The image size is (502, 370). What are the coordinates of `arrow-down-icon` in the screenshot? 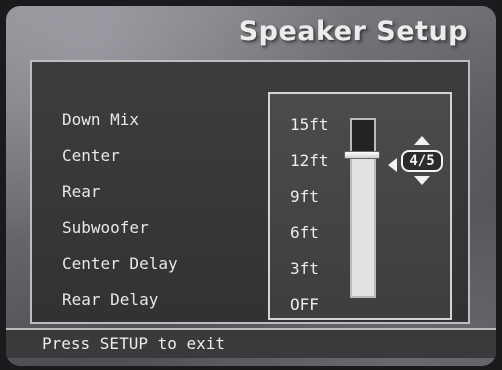 It's located at (422, 180).